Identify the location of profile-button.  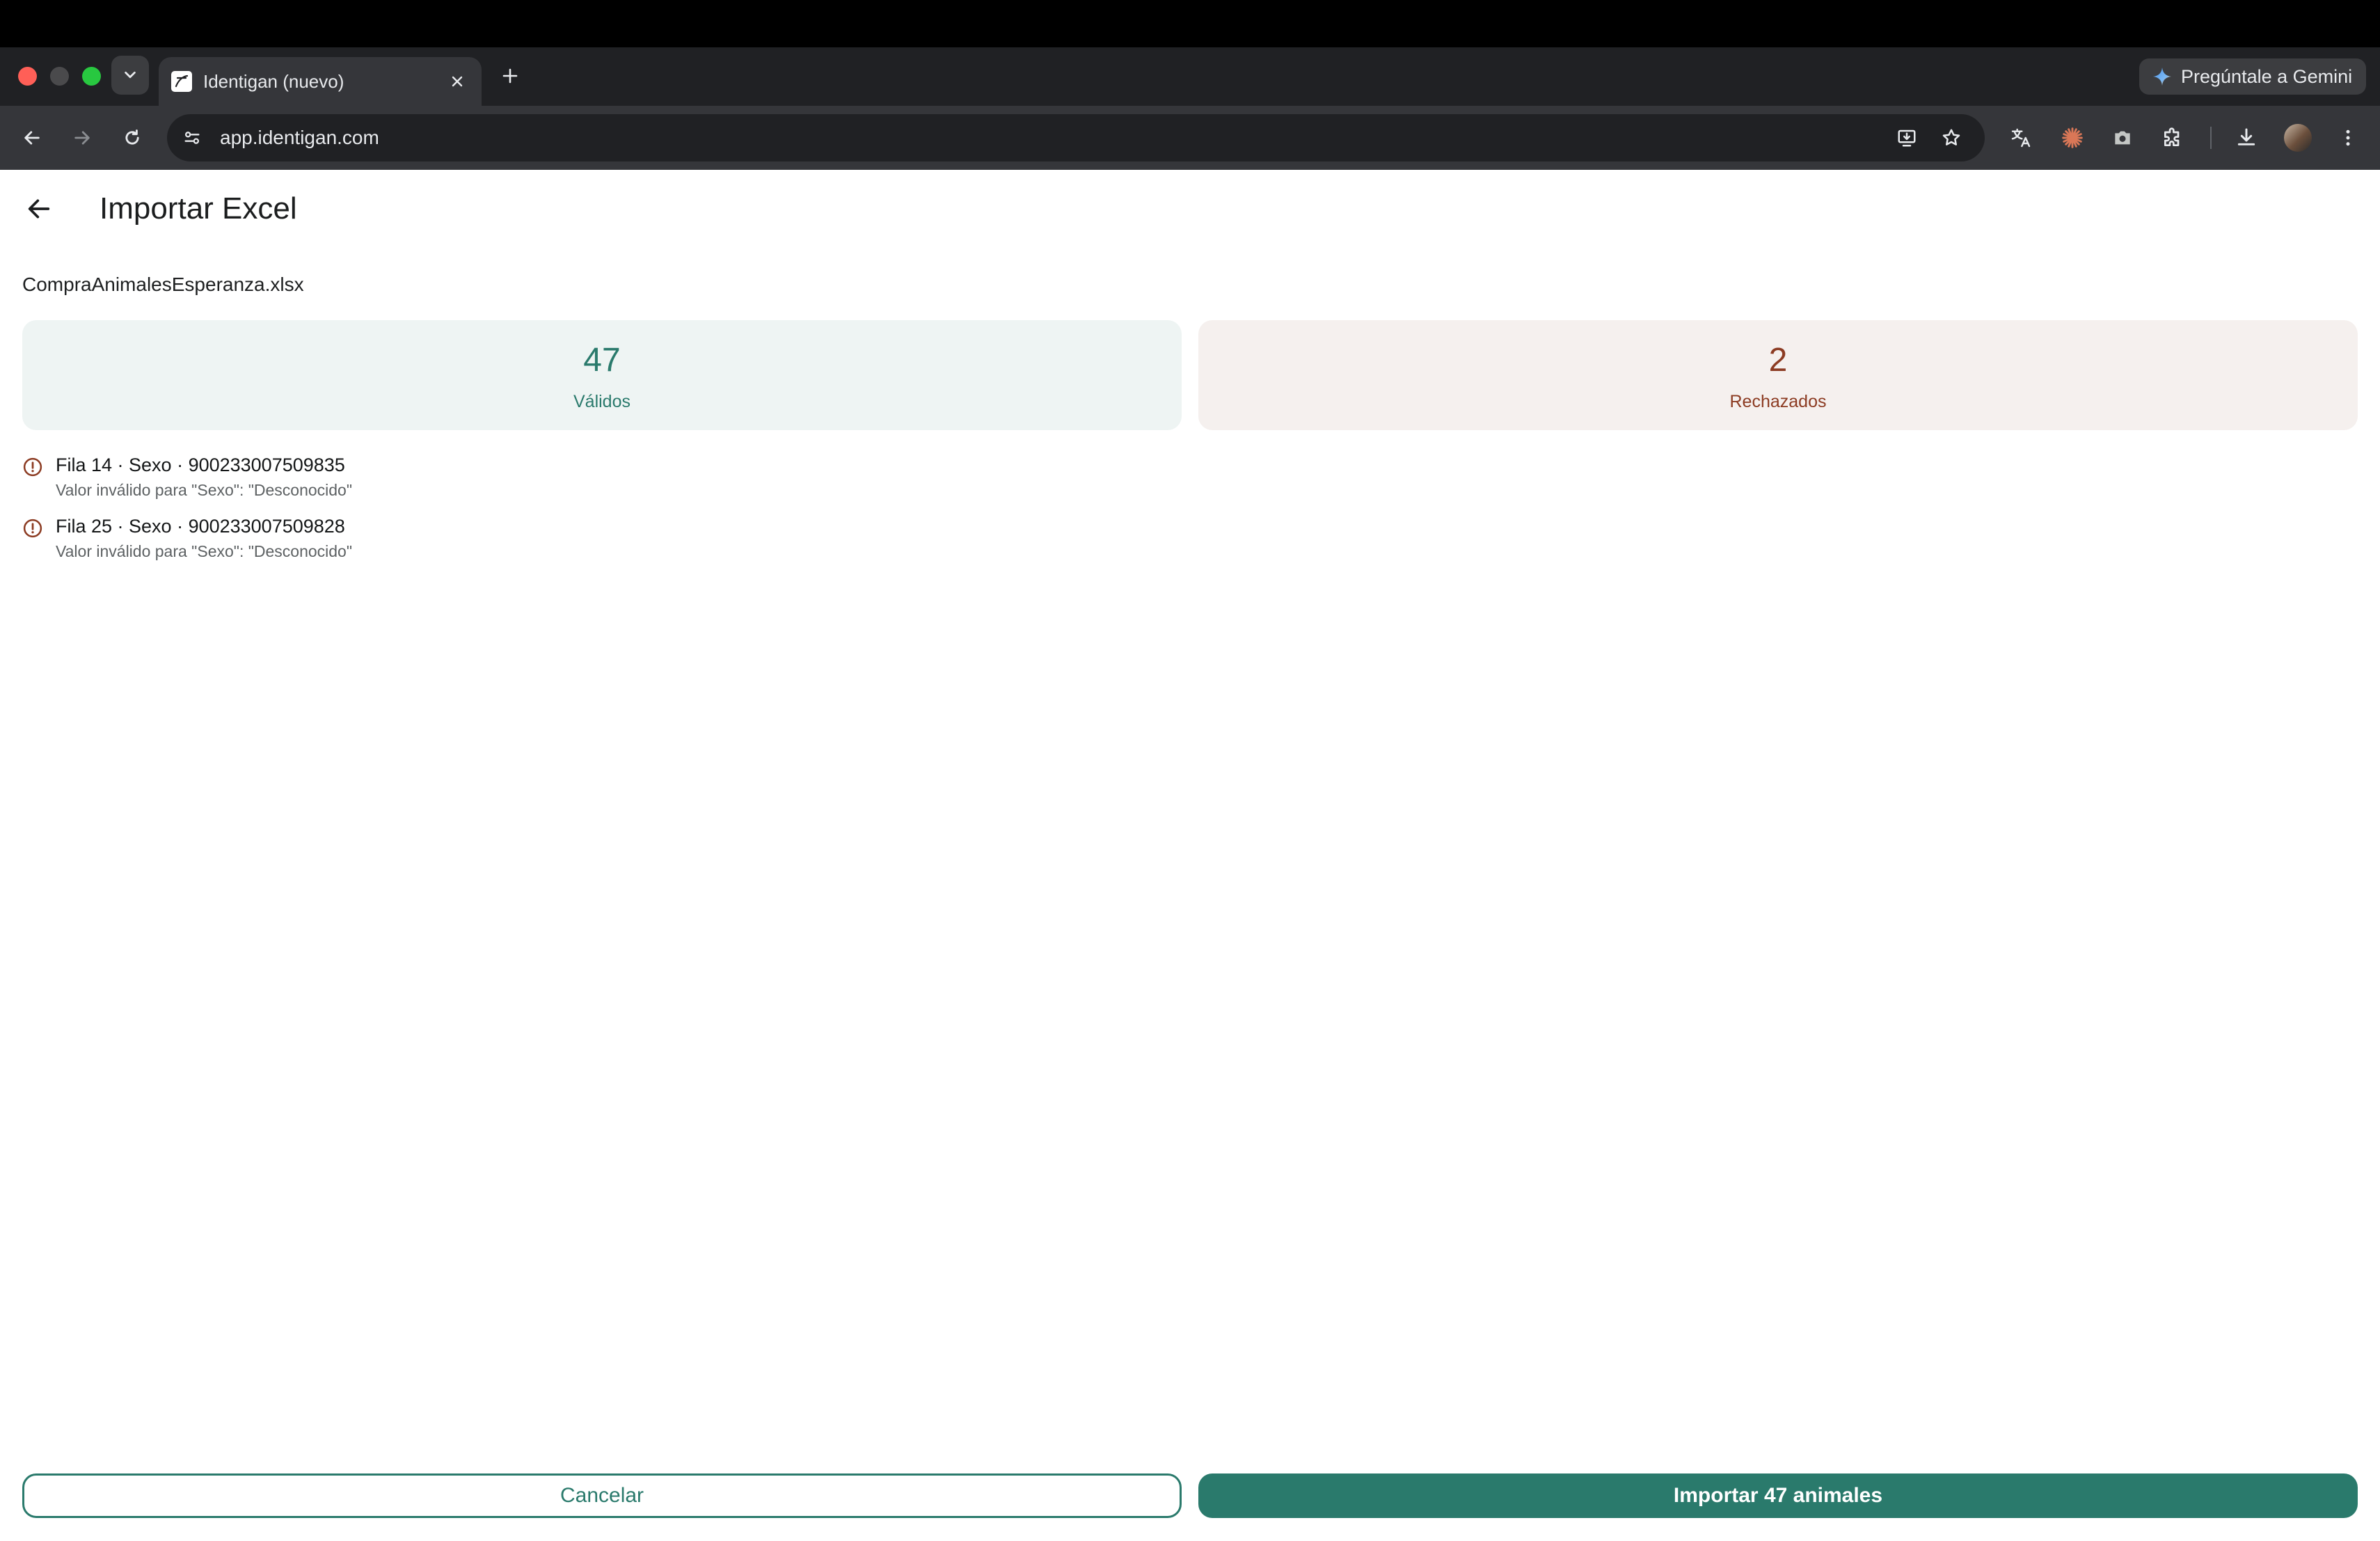
(2298, 138).